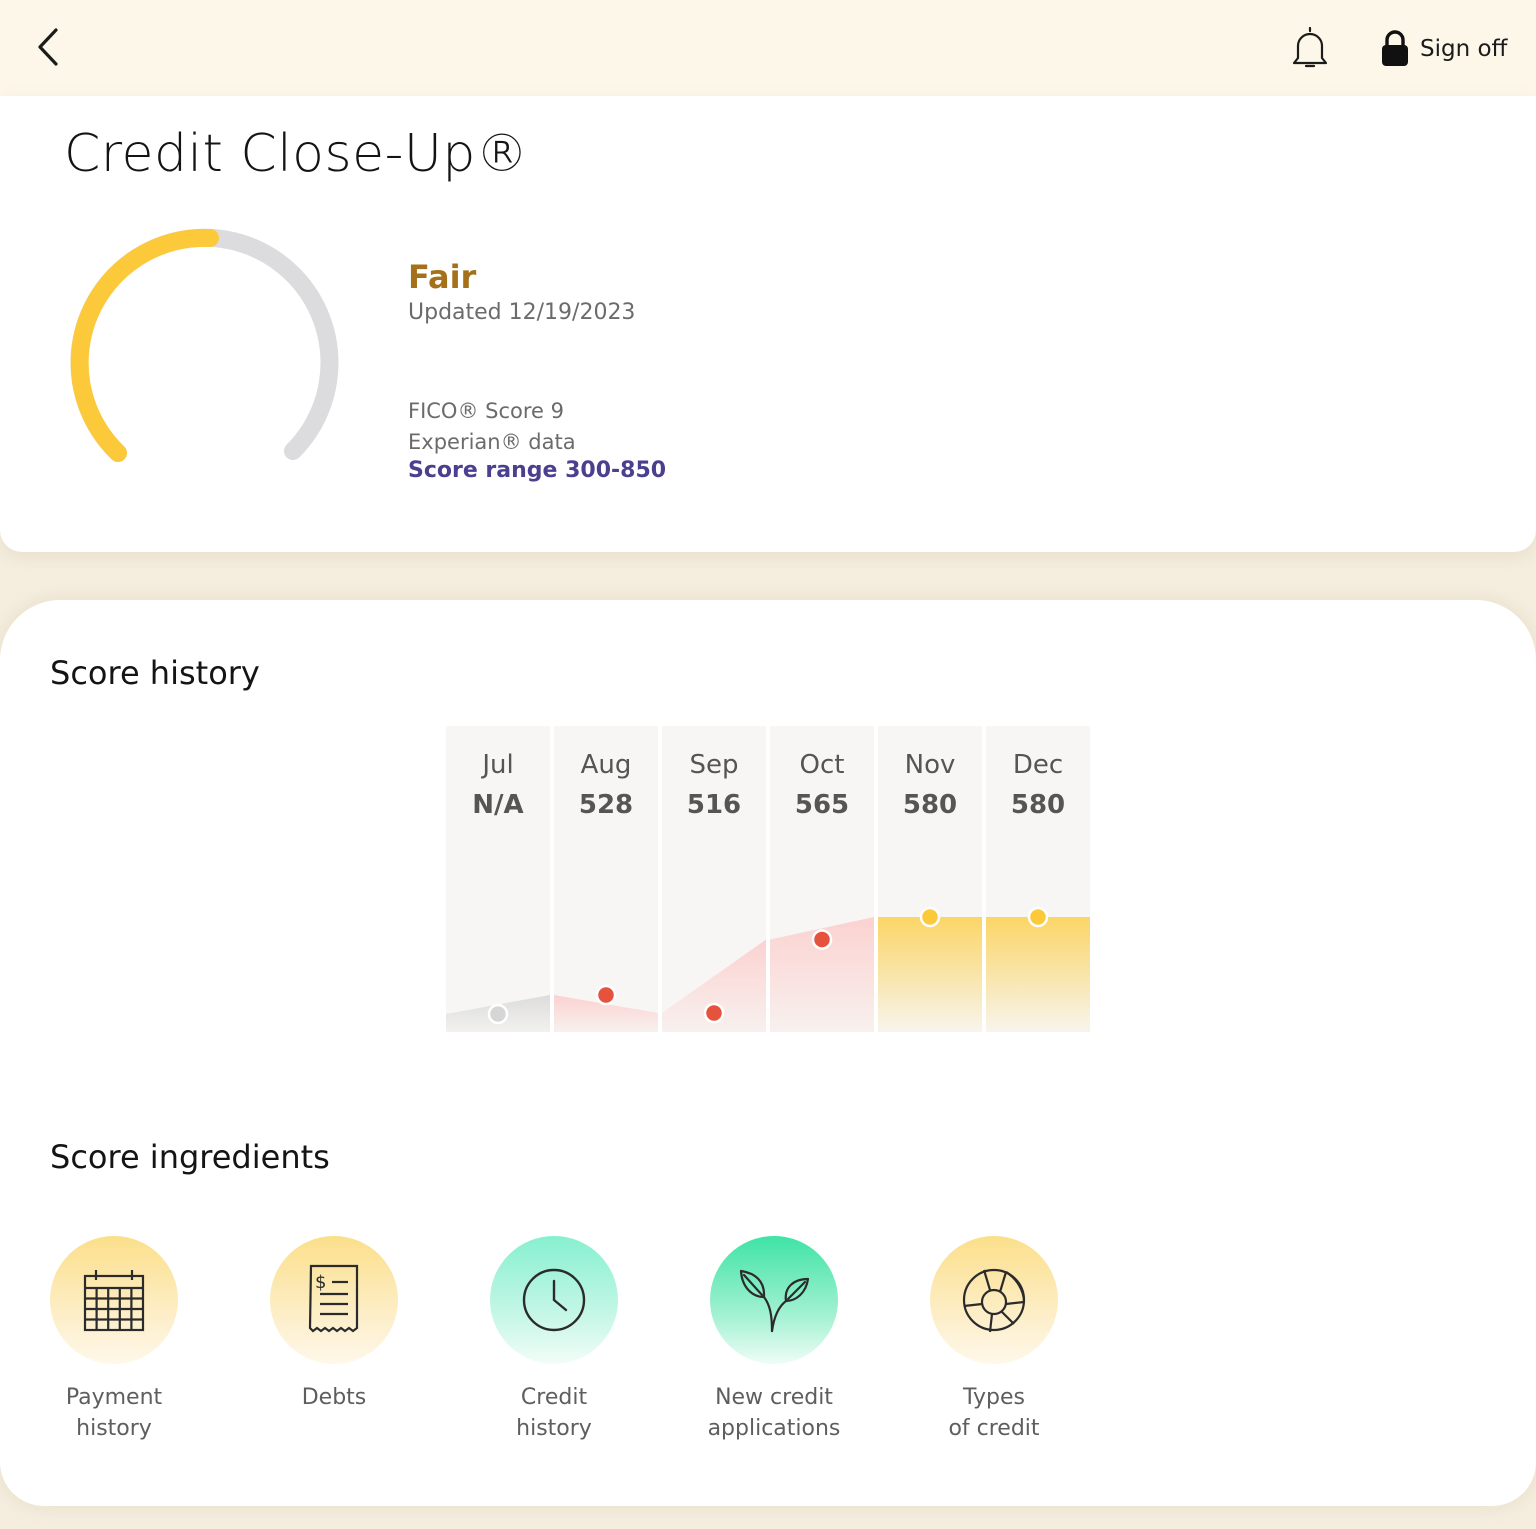 This screenshot has height=1529, width=1536. Describe the element at coordinates (114, 1413) in the screenshot. I see `ingredient-label: Payment history` at that location.